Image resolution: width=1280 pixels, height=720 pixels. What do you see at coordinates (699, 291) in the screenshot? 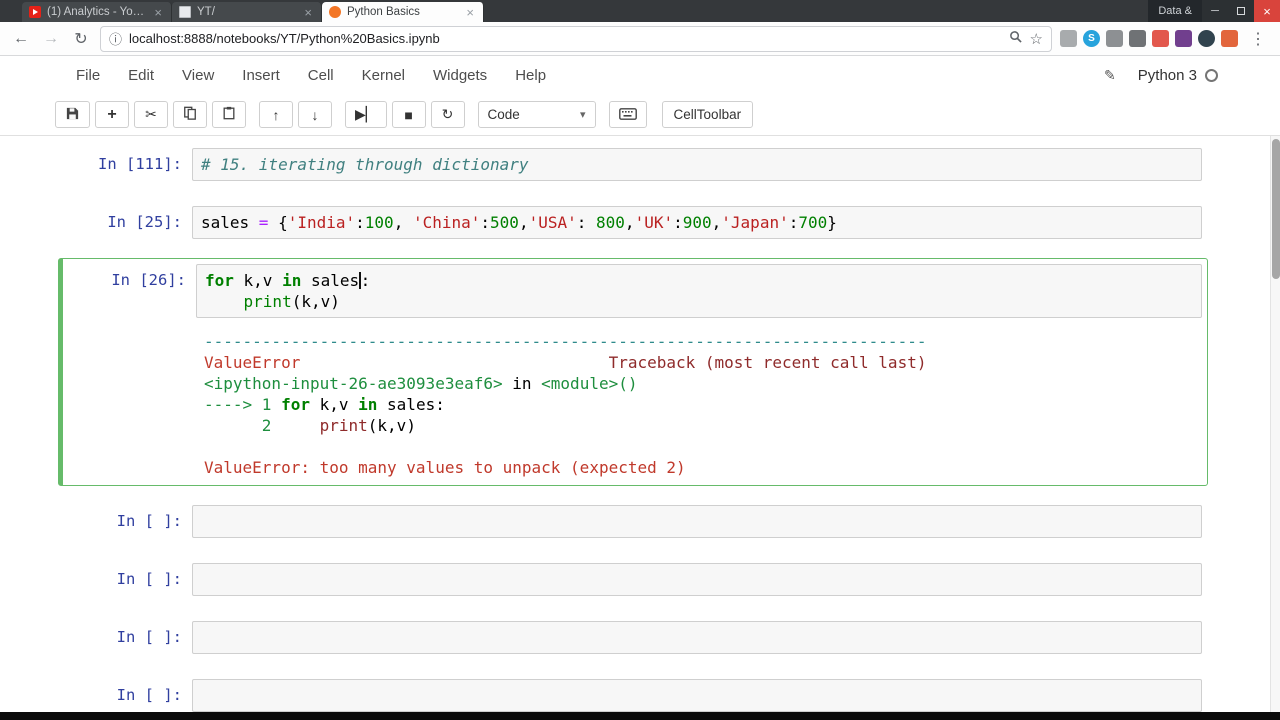
I see `code-input: for k,v in sales: print(k,v)` at bounding box center [699, 291].